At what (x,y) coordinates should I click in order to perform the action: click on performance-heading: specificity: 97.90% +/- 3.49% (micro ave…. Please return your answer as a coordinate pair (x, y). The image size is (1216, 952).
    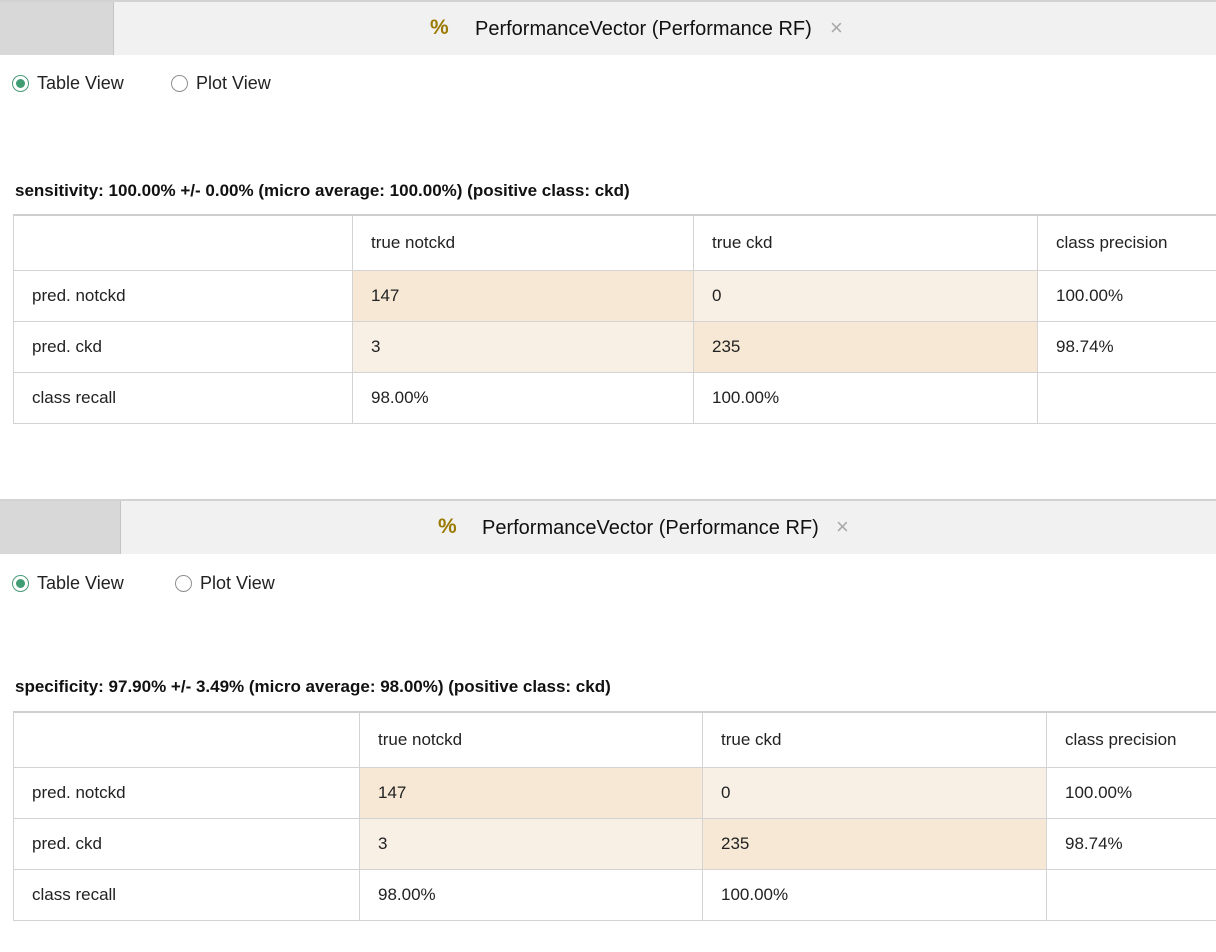
    Looking at the image, I should click on (313, 686).